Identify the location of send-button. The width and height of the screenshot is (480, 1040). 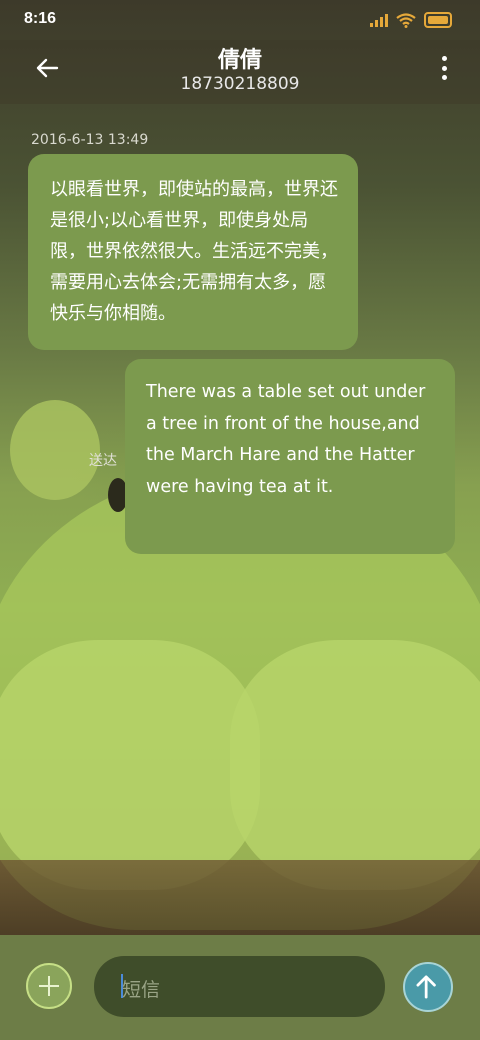
(428, 987).